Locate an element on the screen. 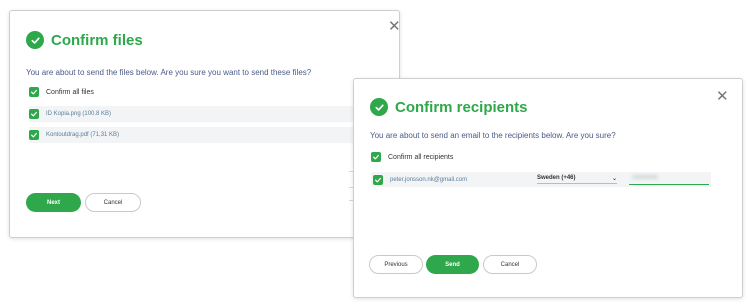 This screenshot has width=752, height=303. chevron-down-icon: ⌄ is located at coordinates (614, 179).